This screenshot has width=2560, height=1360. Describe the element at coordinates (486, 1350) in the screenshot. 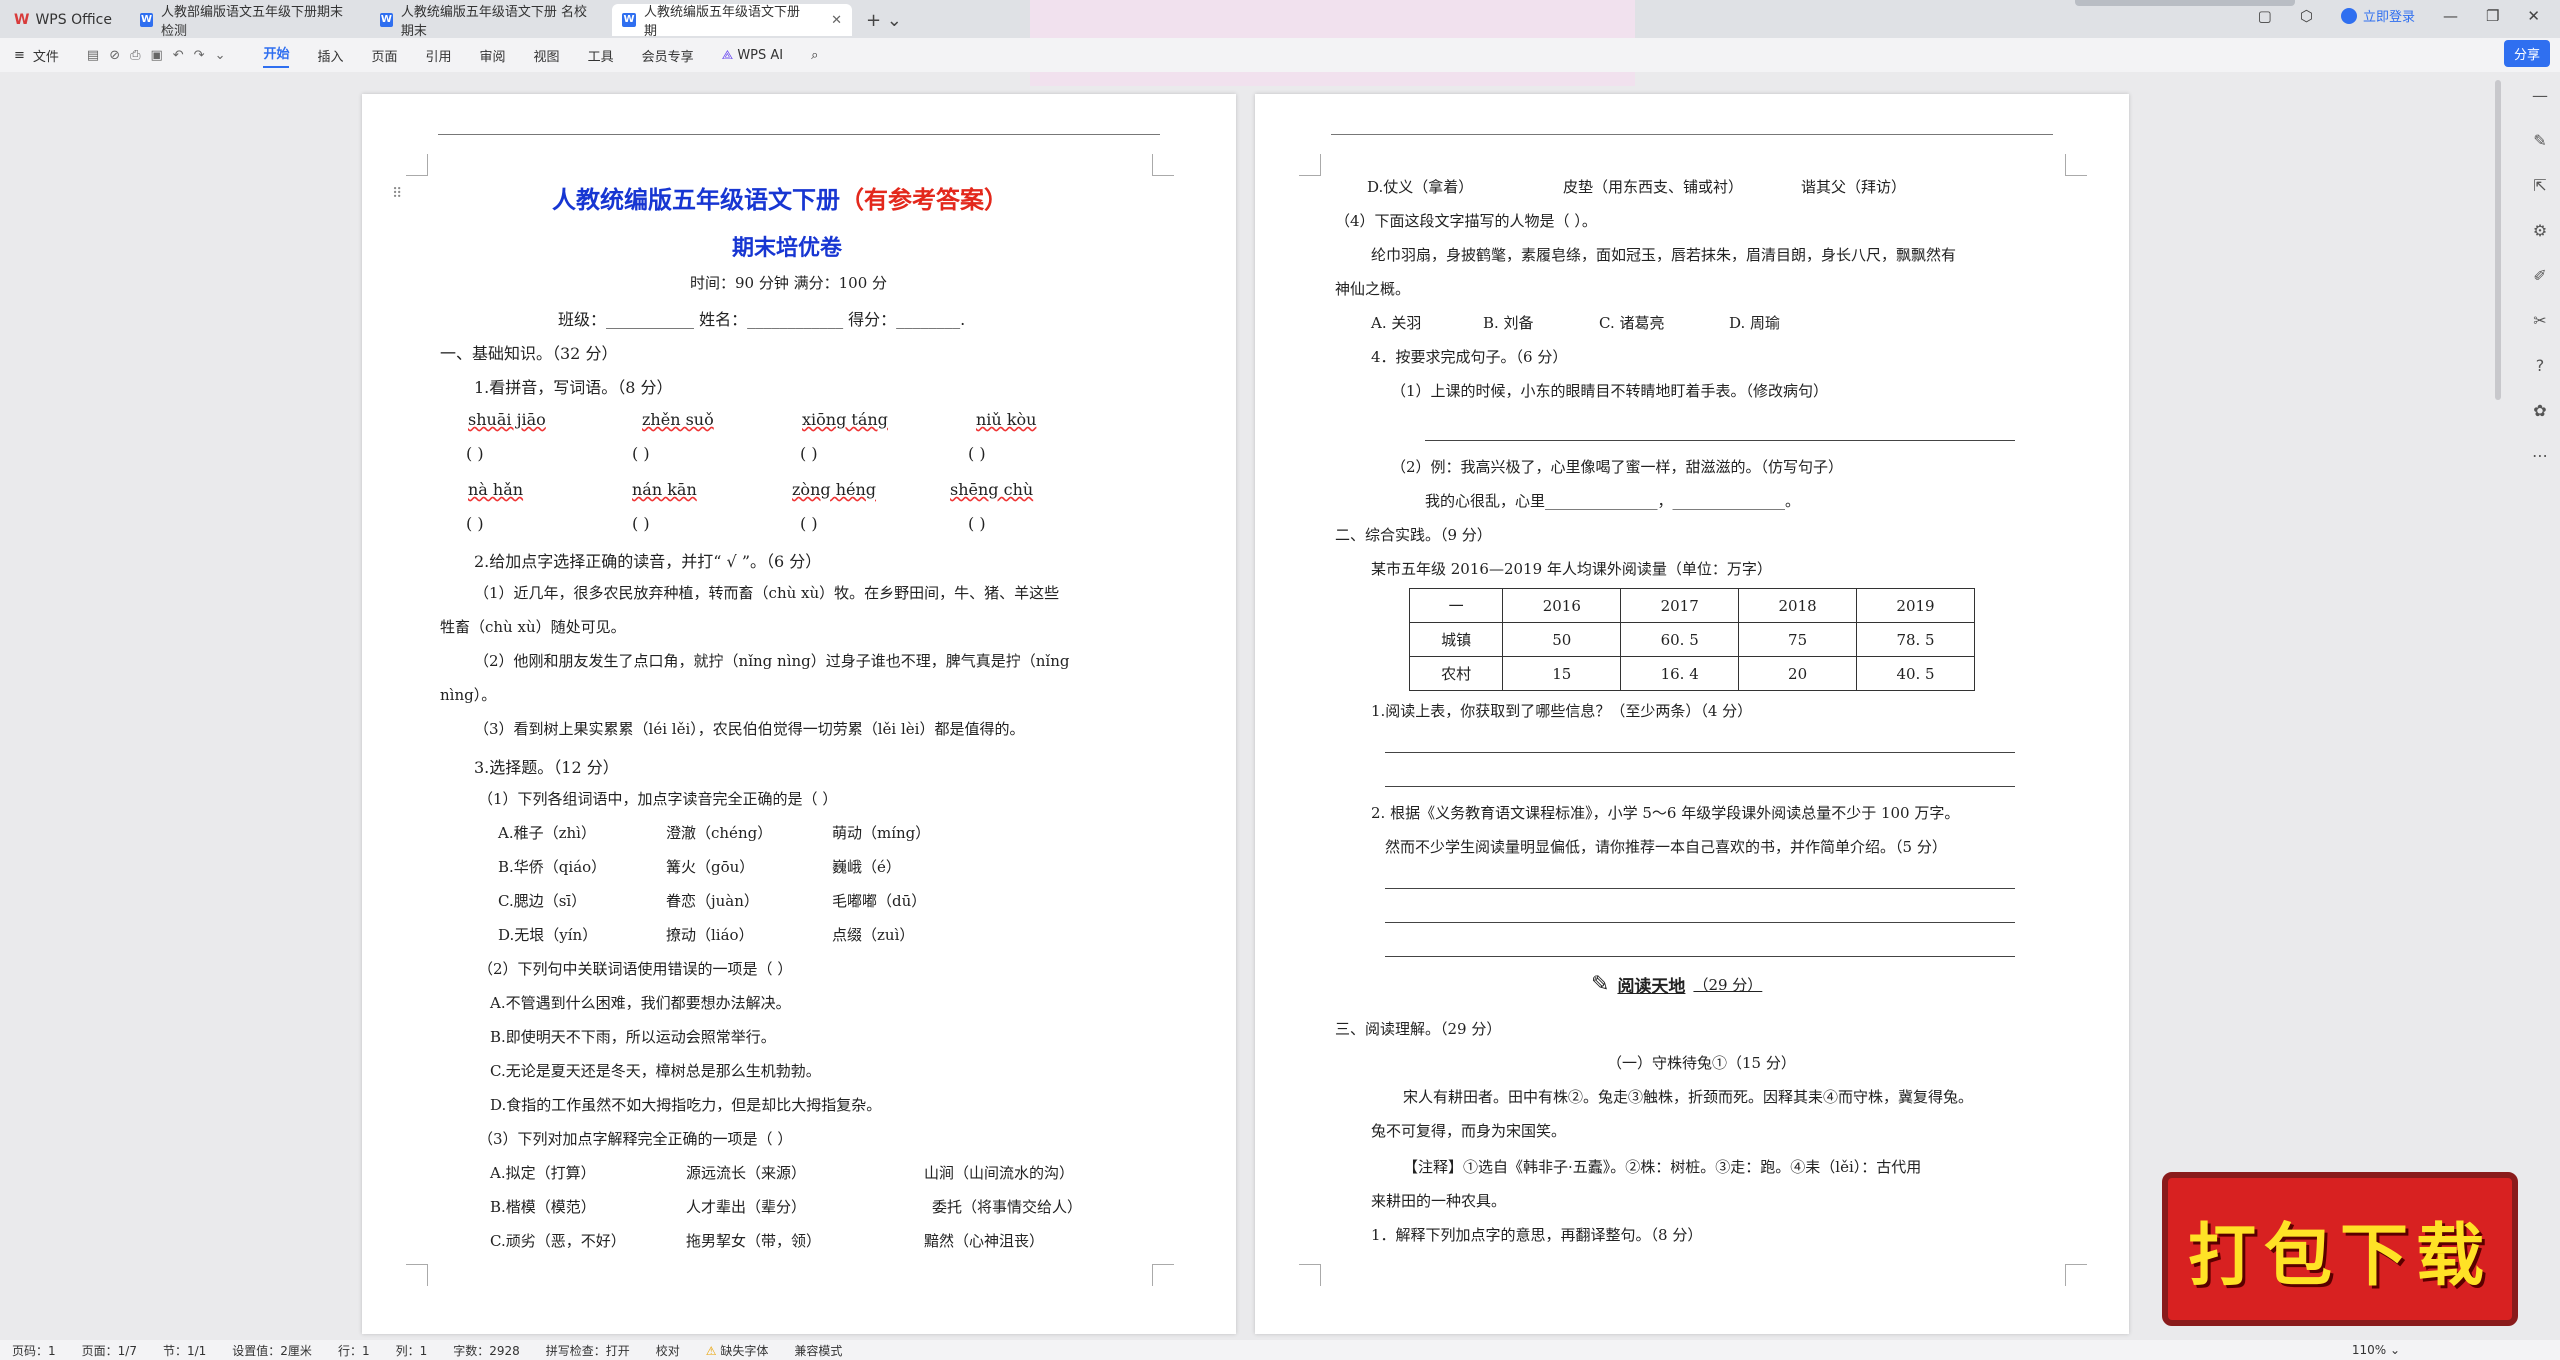

I see `status-wordcount: 字数：2928` at that location.